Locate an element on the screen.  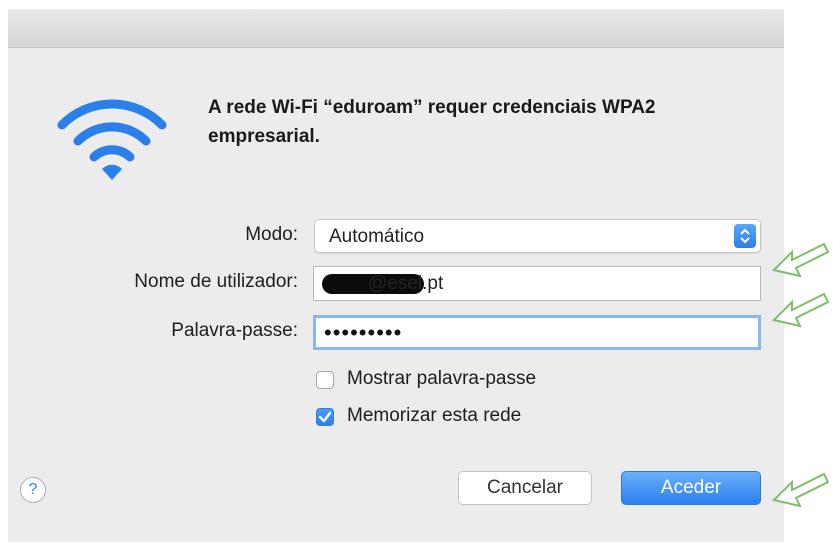
remember-network-label: Memorizar esta rede is located at coordinates (434, 416).